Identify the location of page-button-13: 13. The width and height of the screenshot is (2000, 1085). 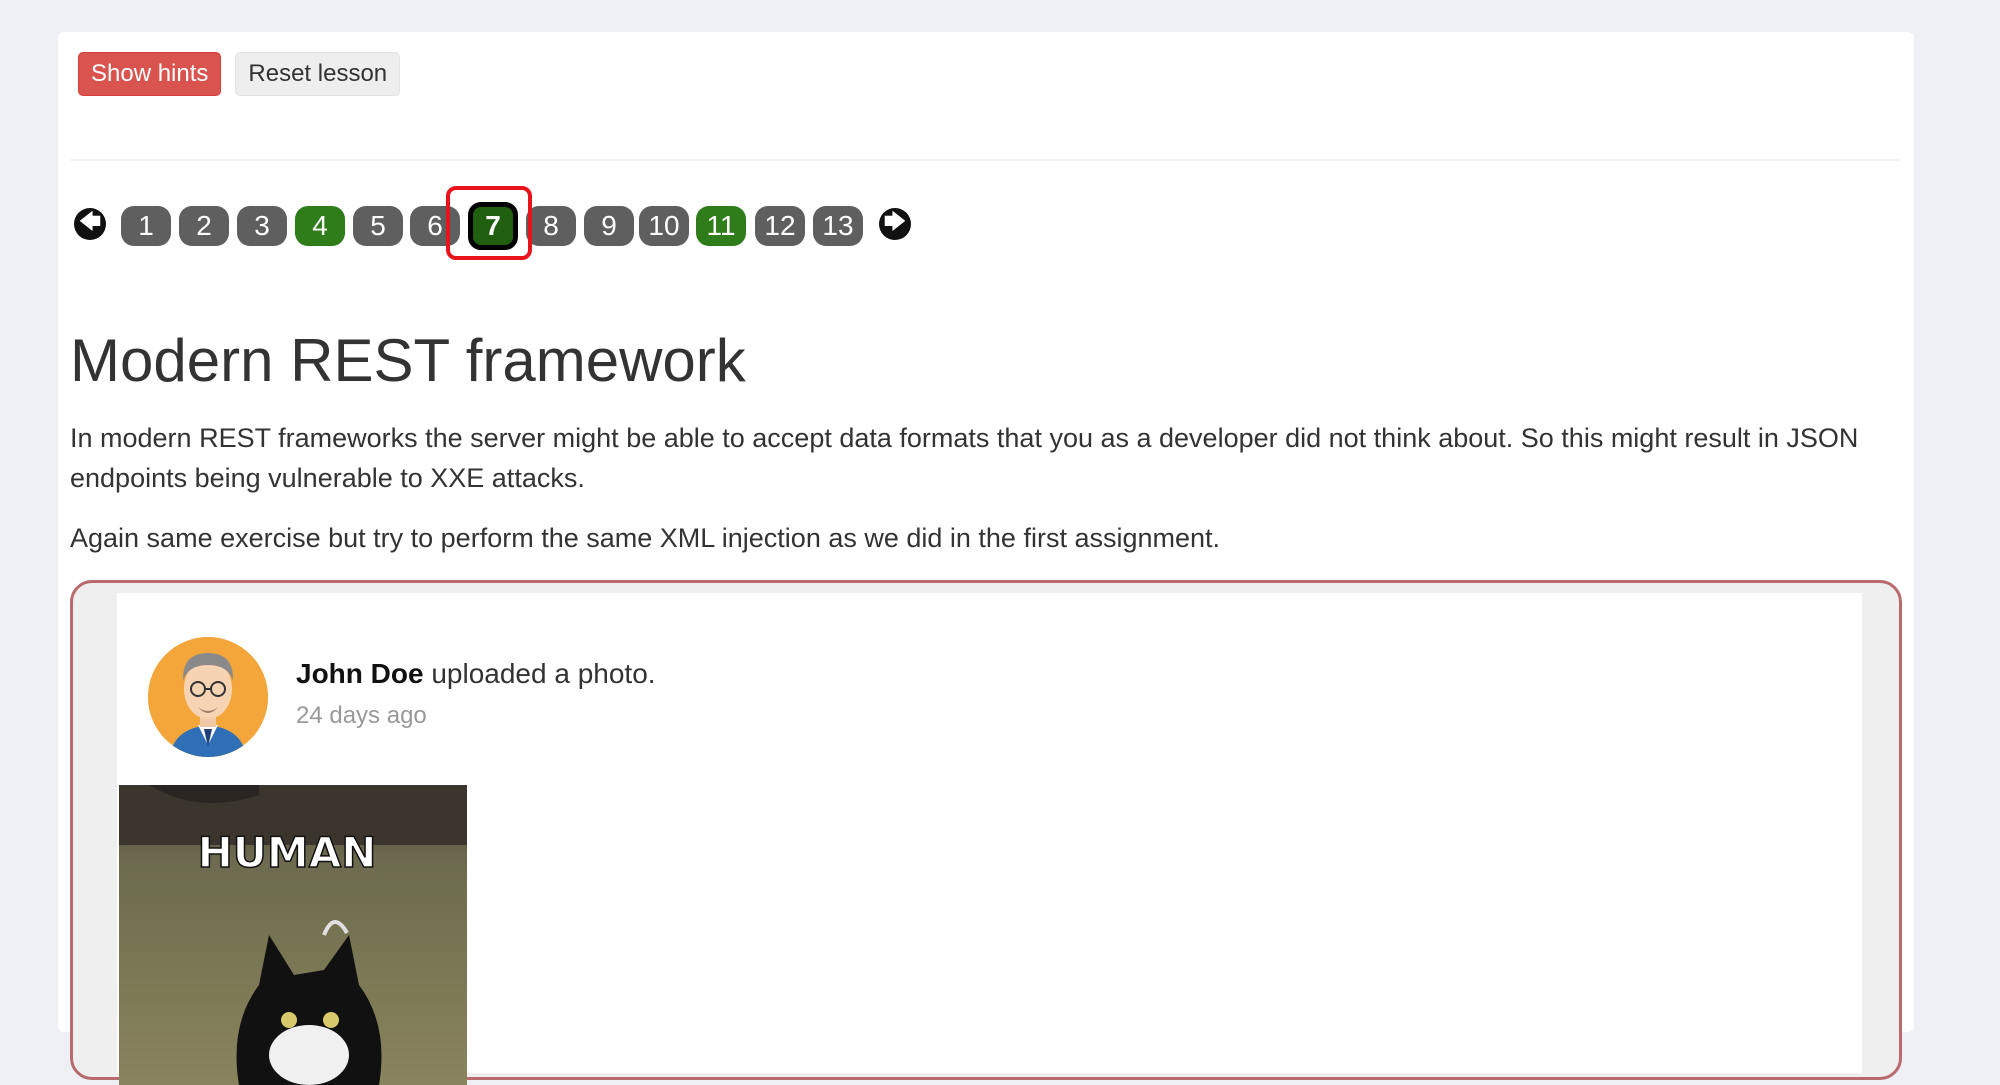
(838, 226).